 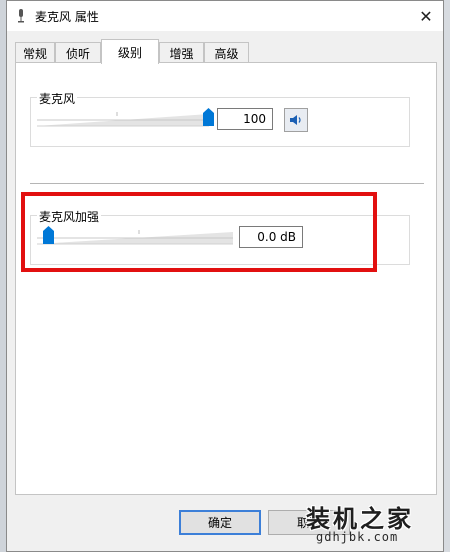 I want to click on mute-toggle-button, so click(x=296, y=120).